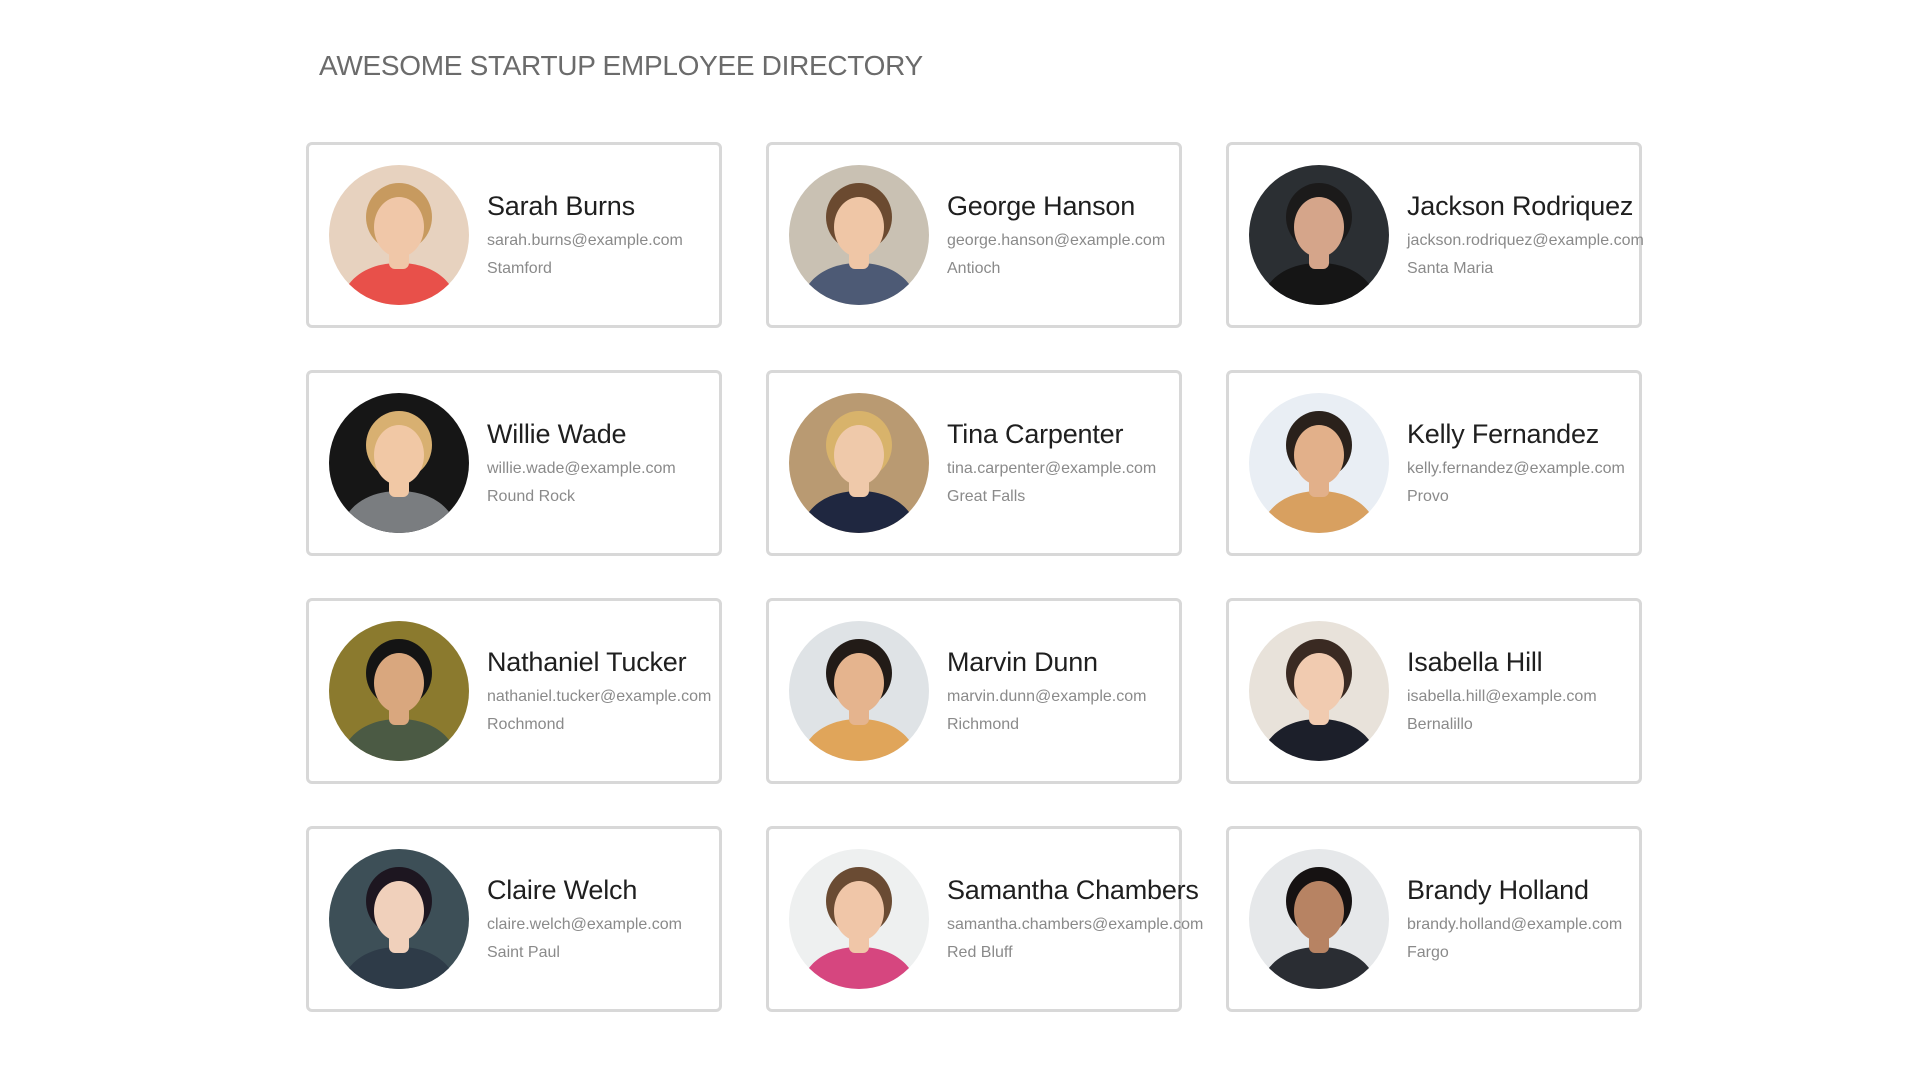 Image resolution: width=1920 pixels, height=1080 pixels. I want to click on employee-city: Rochmond, so click(526, 724).